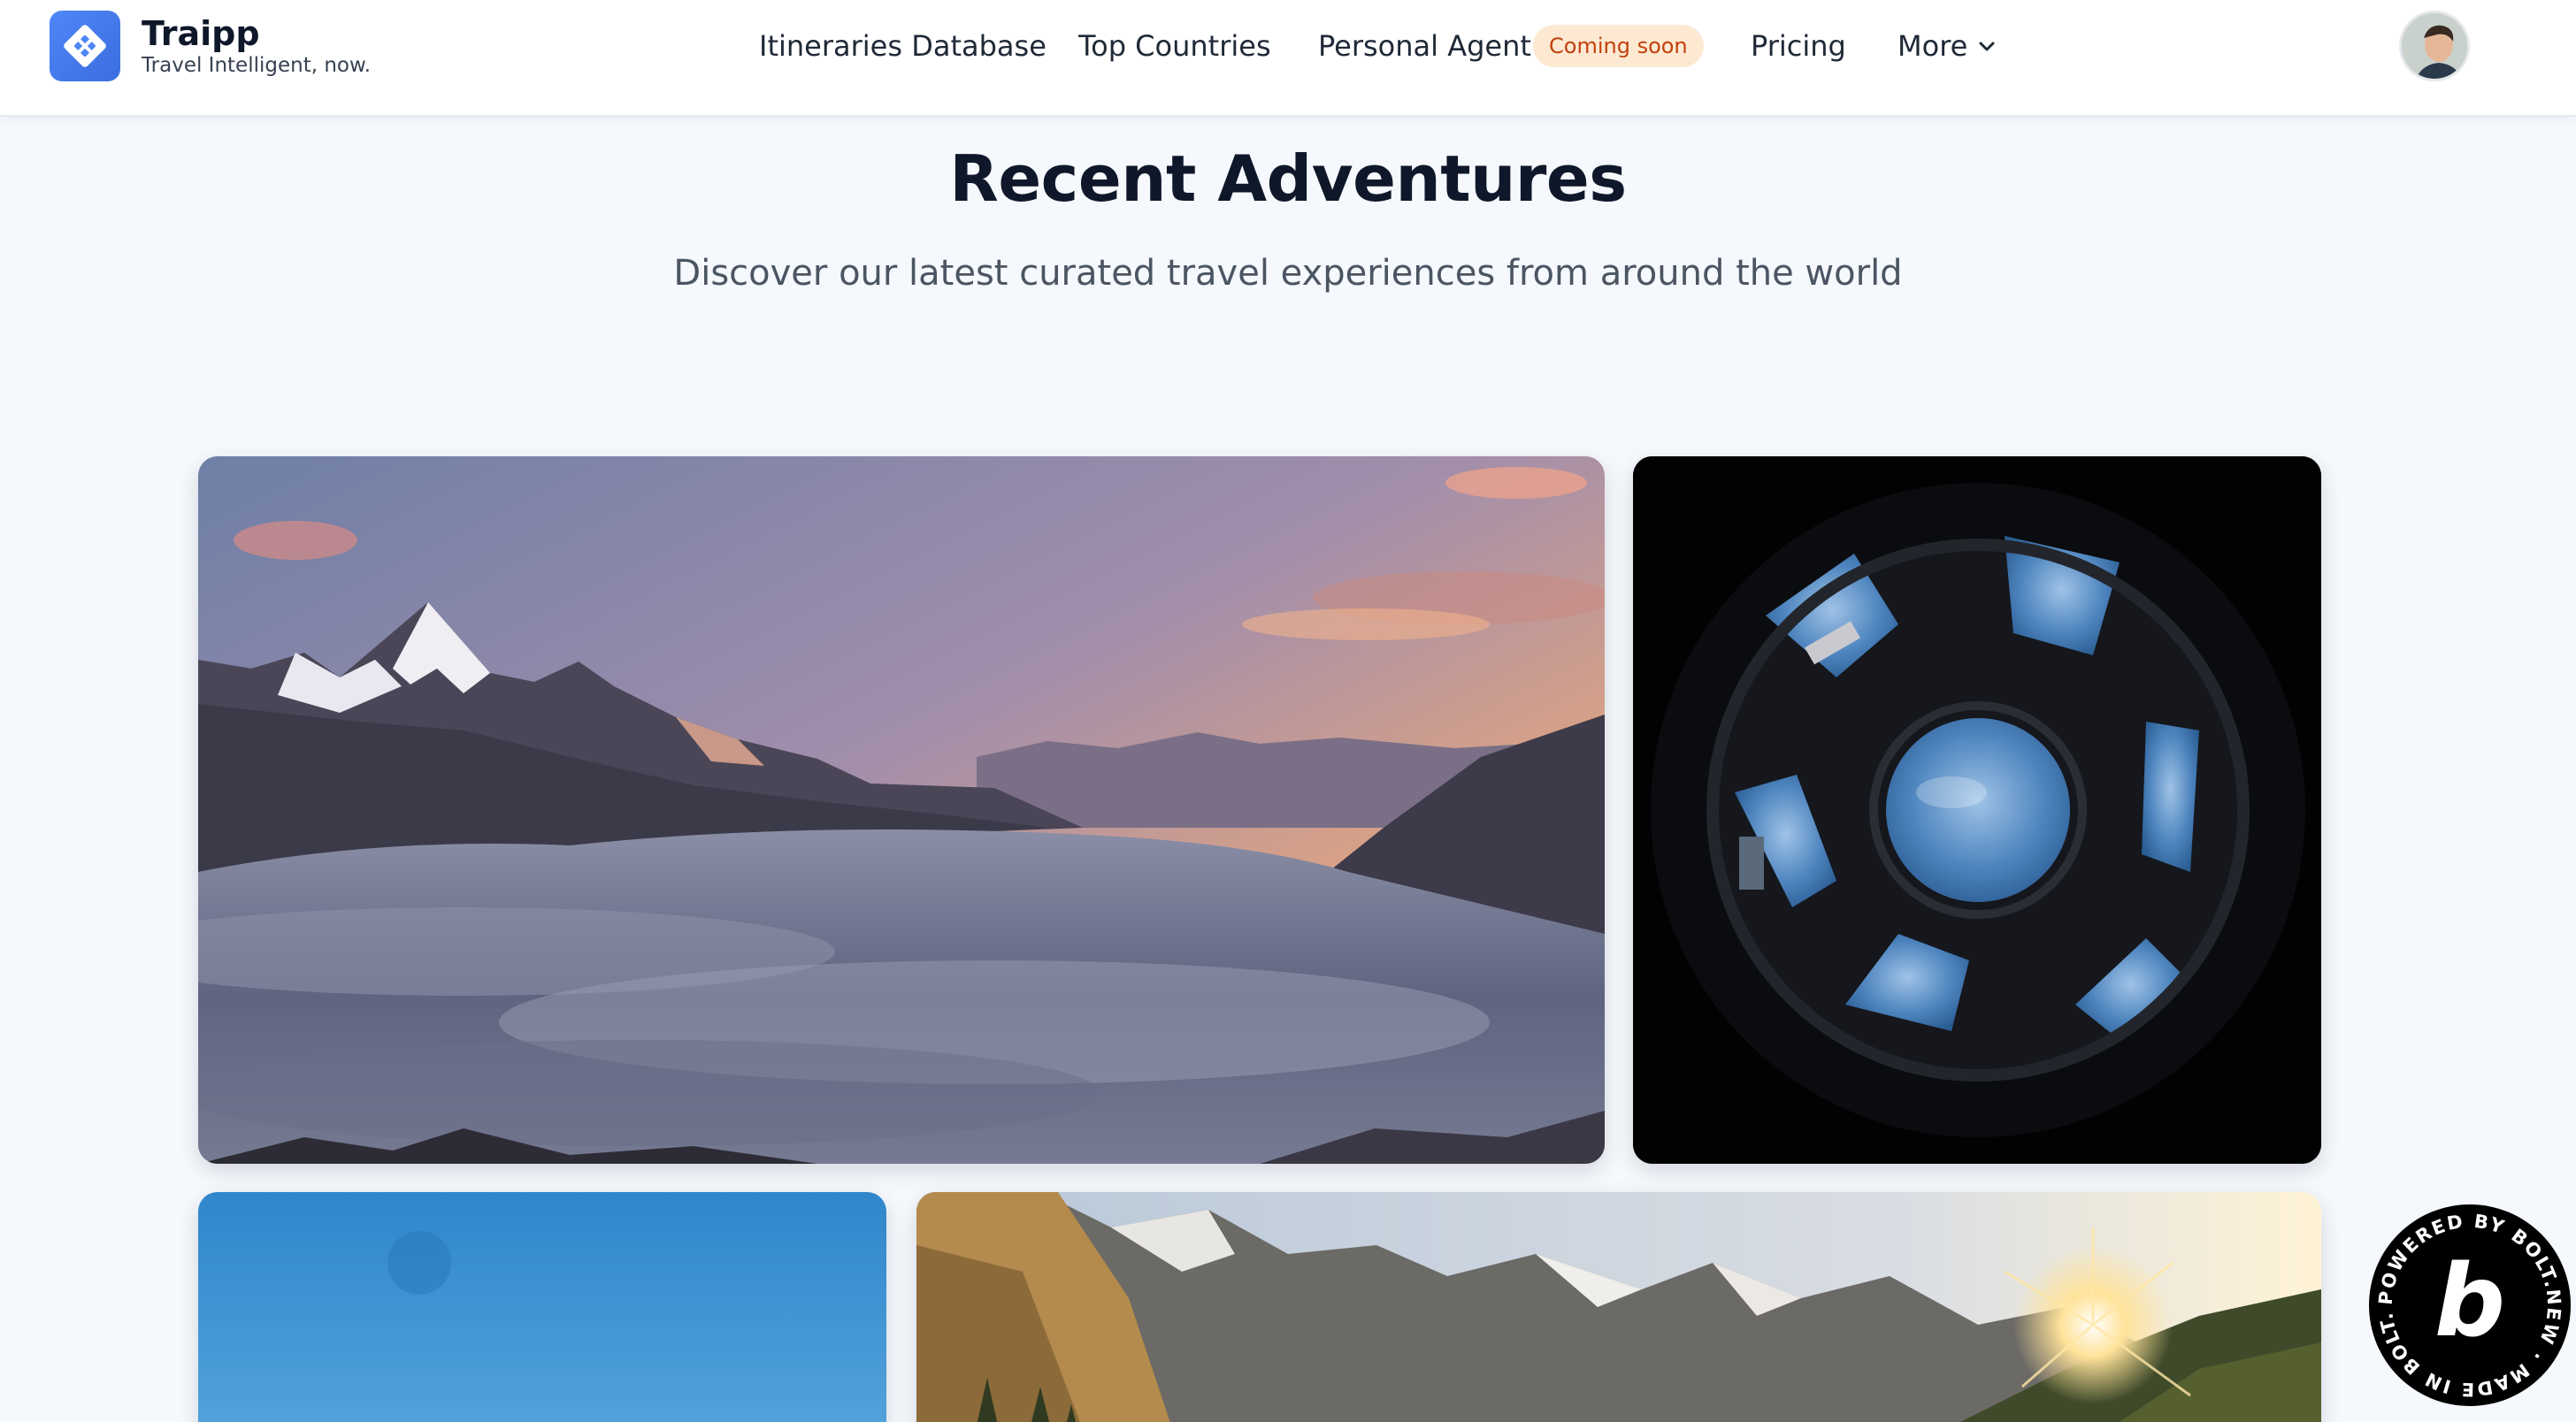  I want to click on adventure-card-blue-sky, so click(542, 1307).